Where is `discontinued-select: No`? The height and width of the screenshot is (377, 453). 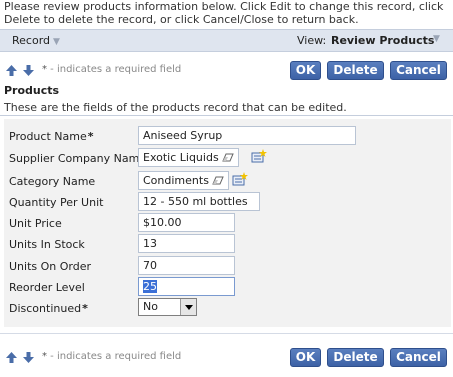 discontinued-select: No is located at coordinates (167, 307).